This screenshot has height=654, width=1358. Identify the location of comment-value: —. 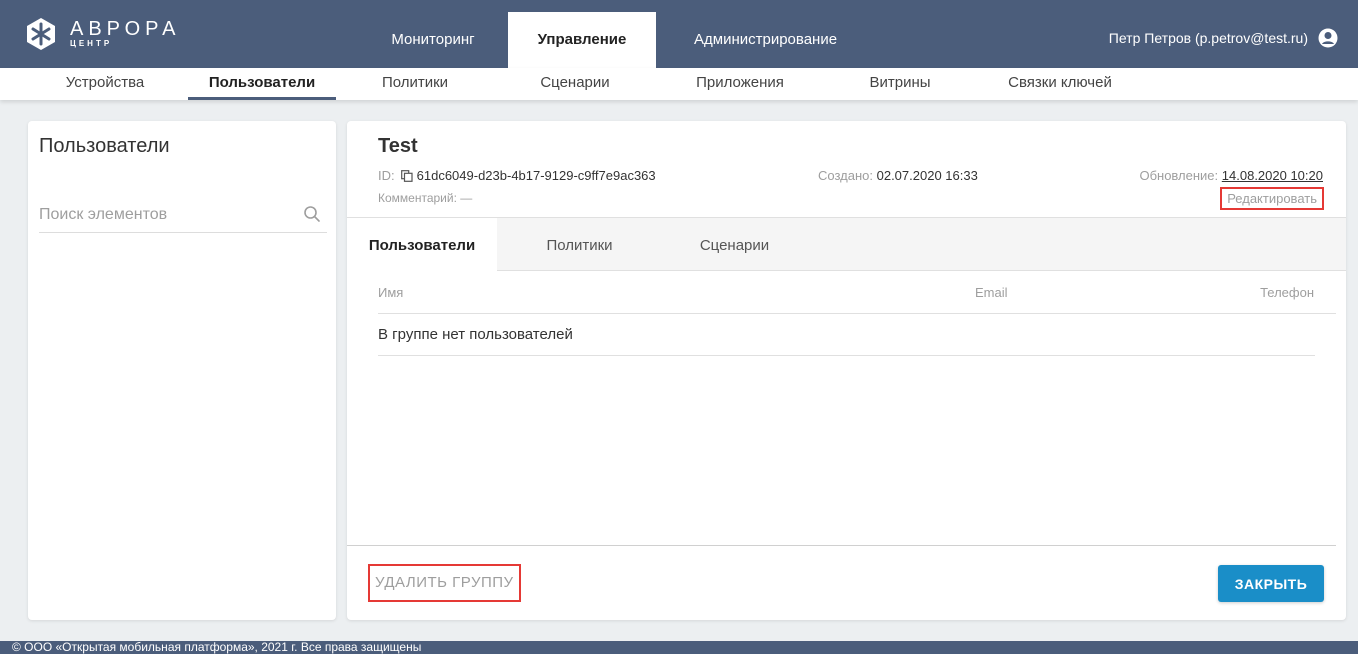
(466, 198).